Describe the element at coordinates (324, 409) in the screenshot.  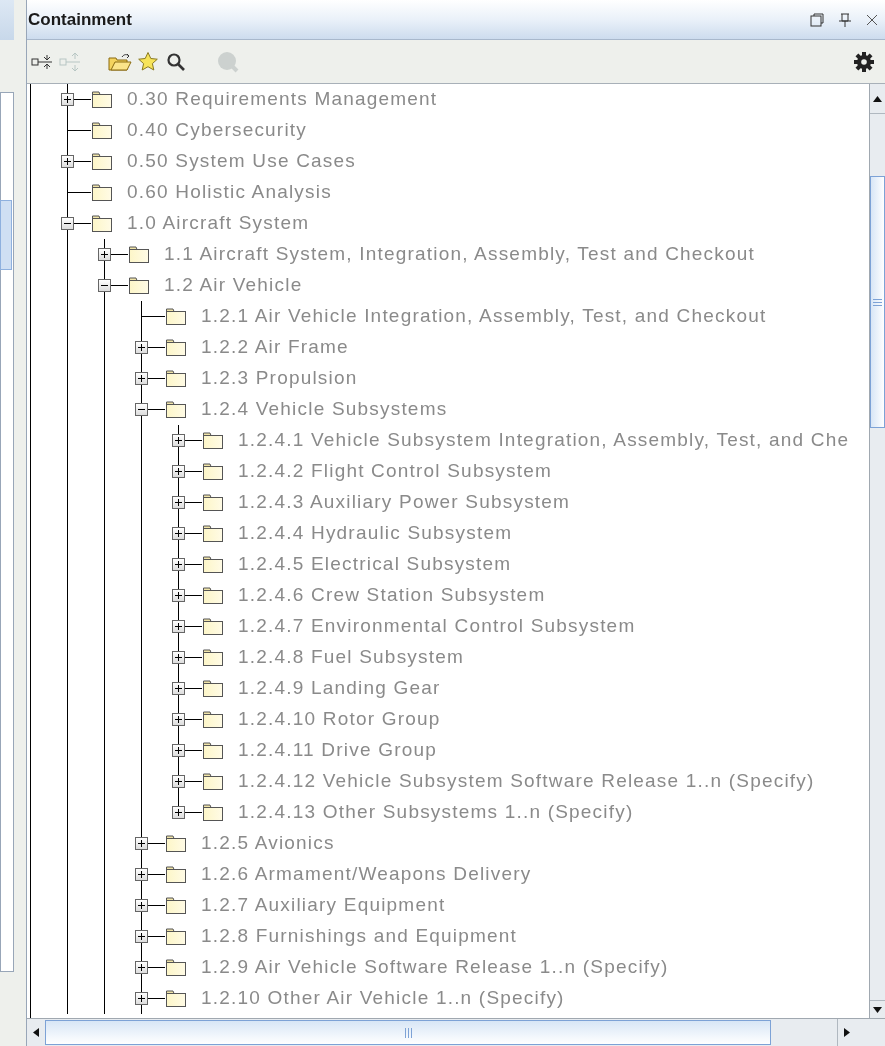
I see `tree-item-label: 1.2.4 Vehicle Subsystems` at that location.